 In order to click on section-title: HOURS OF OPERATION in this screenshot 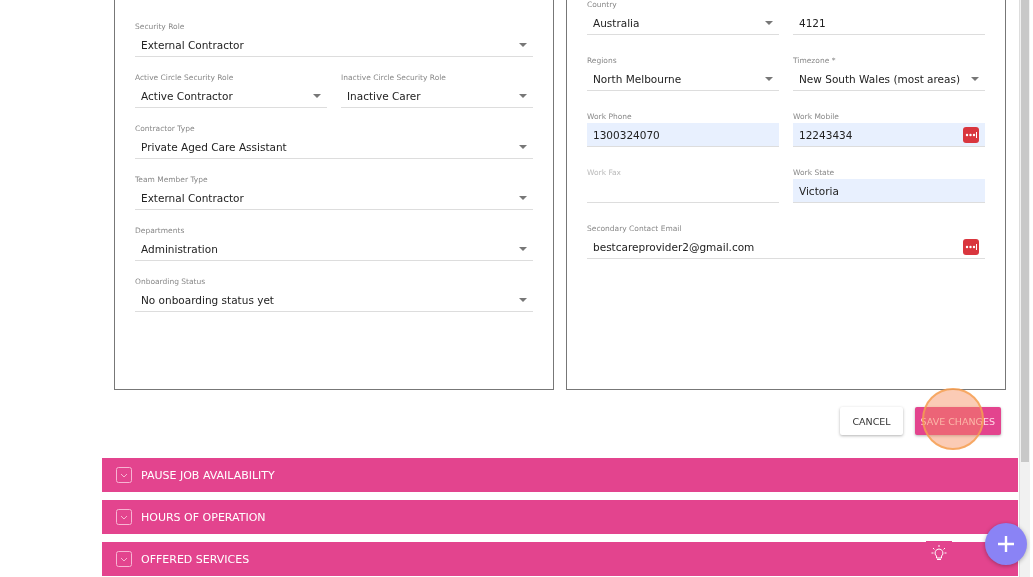, I will do `click(203, 517)`.